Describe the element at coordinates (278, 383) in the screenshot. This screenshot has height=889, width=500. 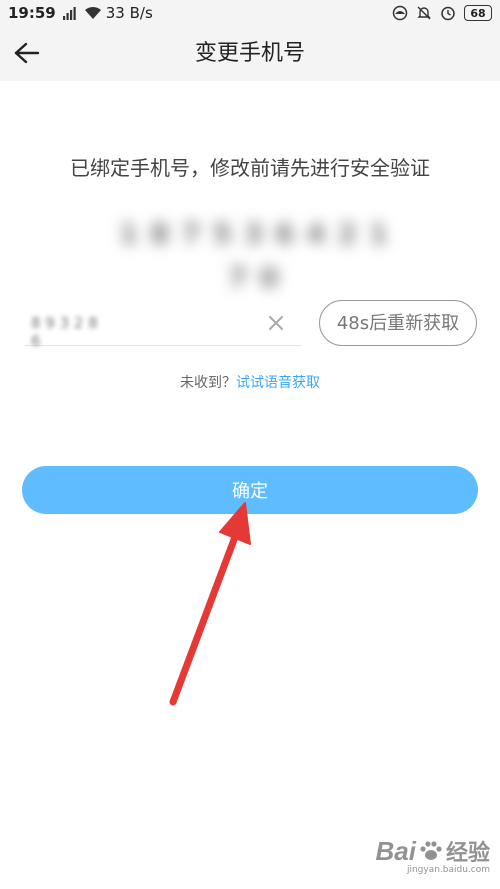
I see `voice-code-link: 试试语音获取` at that location.